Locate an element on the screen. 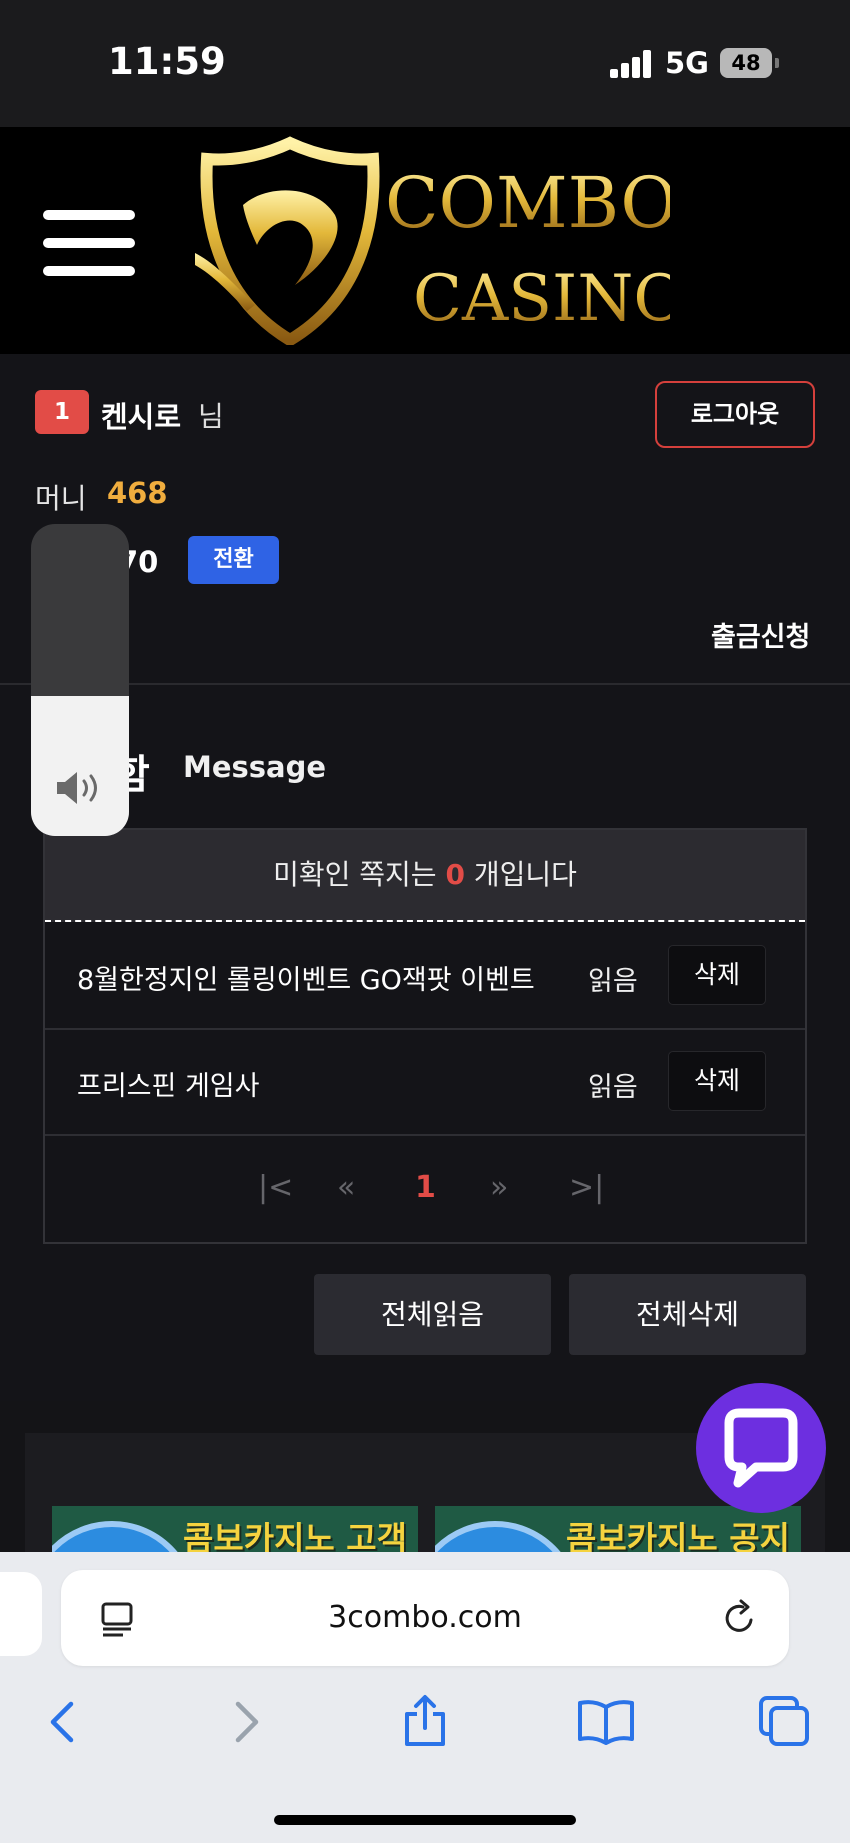  unread-prefix: 미확인 쪽지는 is located at coordinates (359, 874).